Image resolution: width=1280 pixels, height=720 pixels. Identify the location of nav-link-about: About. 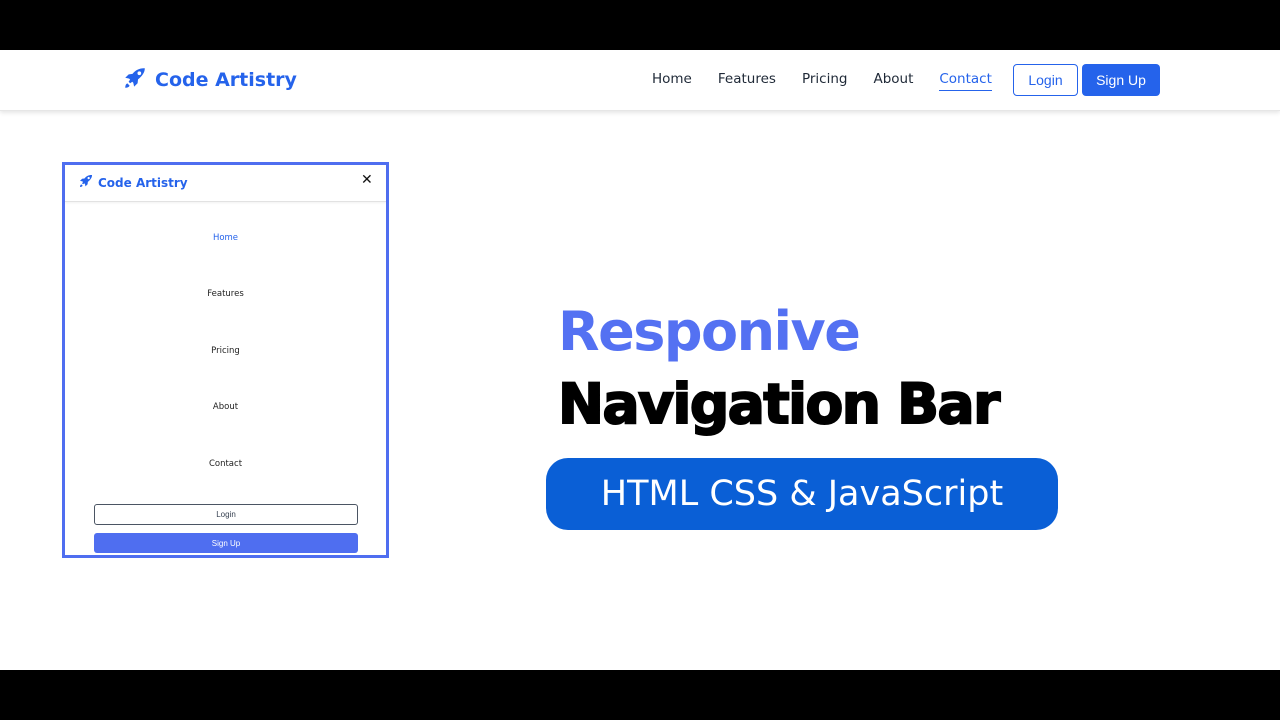
(893, 81).